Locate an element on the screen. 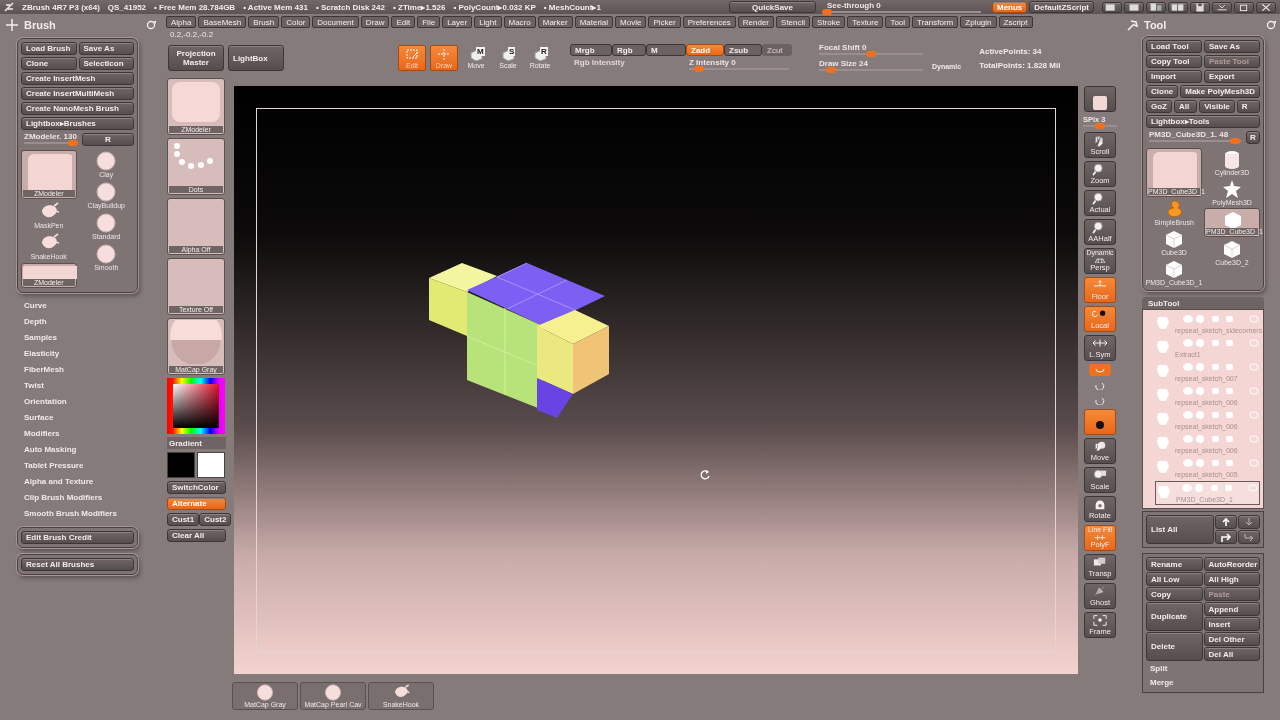 Image resolution: width=1280 pixels, height=720 pixels. submenu-item: Orientation is located at coordinates (92, 403).